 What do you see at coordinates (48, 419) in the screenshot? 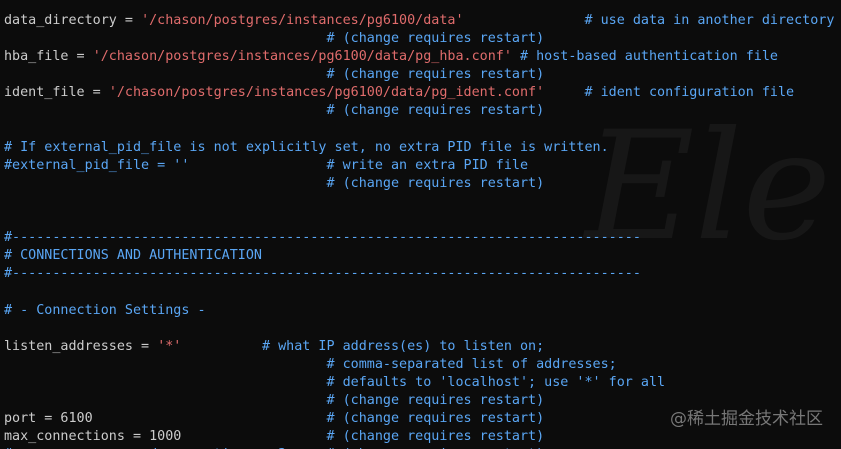
I see `config-setting-text: port = 6100` at bounding box center [48, 419].